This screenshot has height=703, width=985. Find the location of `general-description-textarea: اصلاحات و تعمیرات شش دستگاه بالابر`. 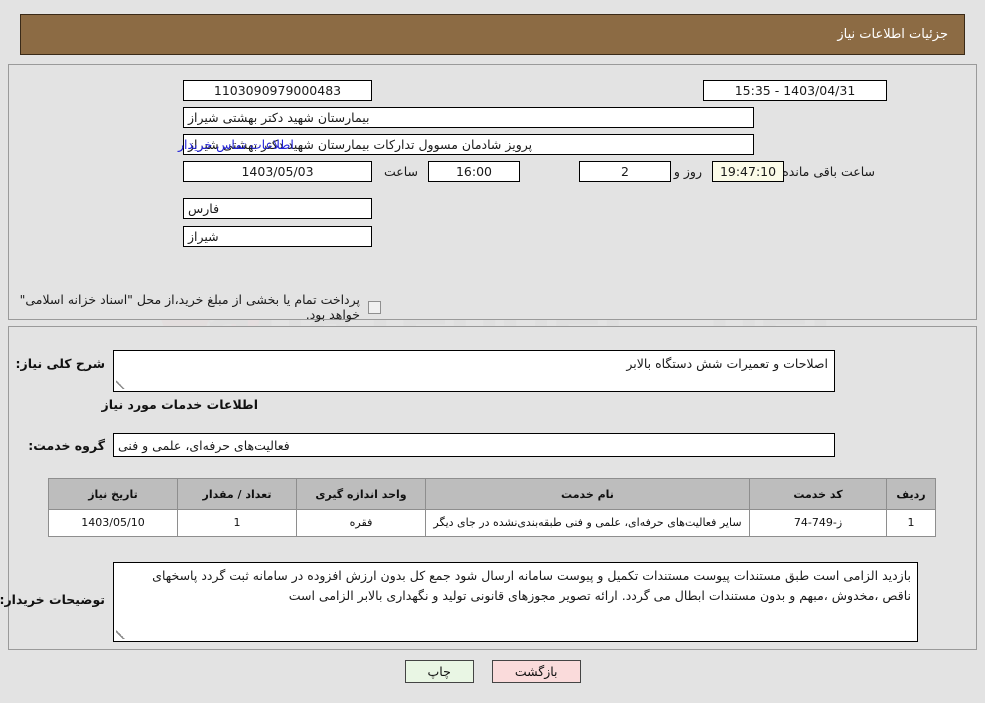

general-description-textarea: اصلاحات و تعمیرات شش دستگاه بالابر is located at coordinates (474, 371).